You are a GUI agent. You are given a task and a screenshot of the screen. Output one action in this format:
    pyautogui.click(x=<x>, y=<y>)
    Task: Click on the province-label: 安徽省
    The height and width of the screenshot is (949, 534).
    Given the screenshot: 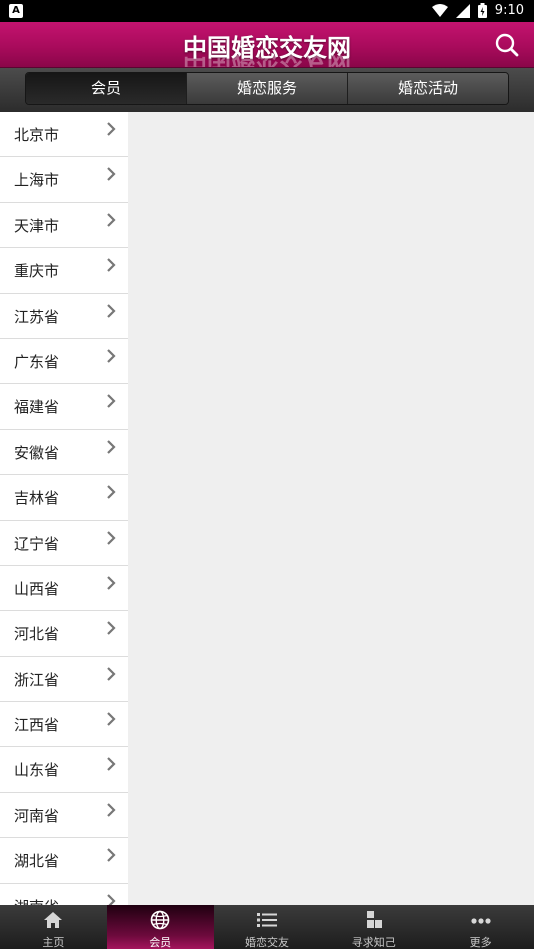 What is the action you would take?
    pyautogui.click(x=37, y=452)
    